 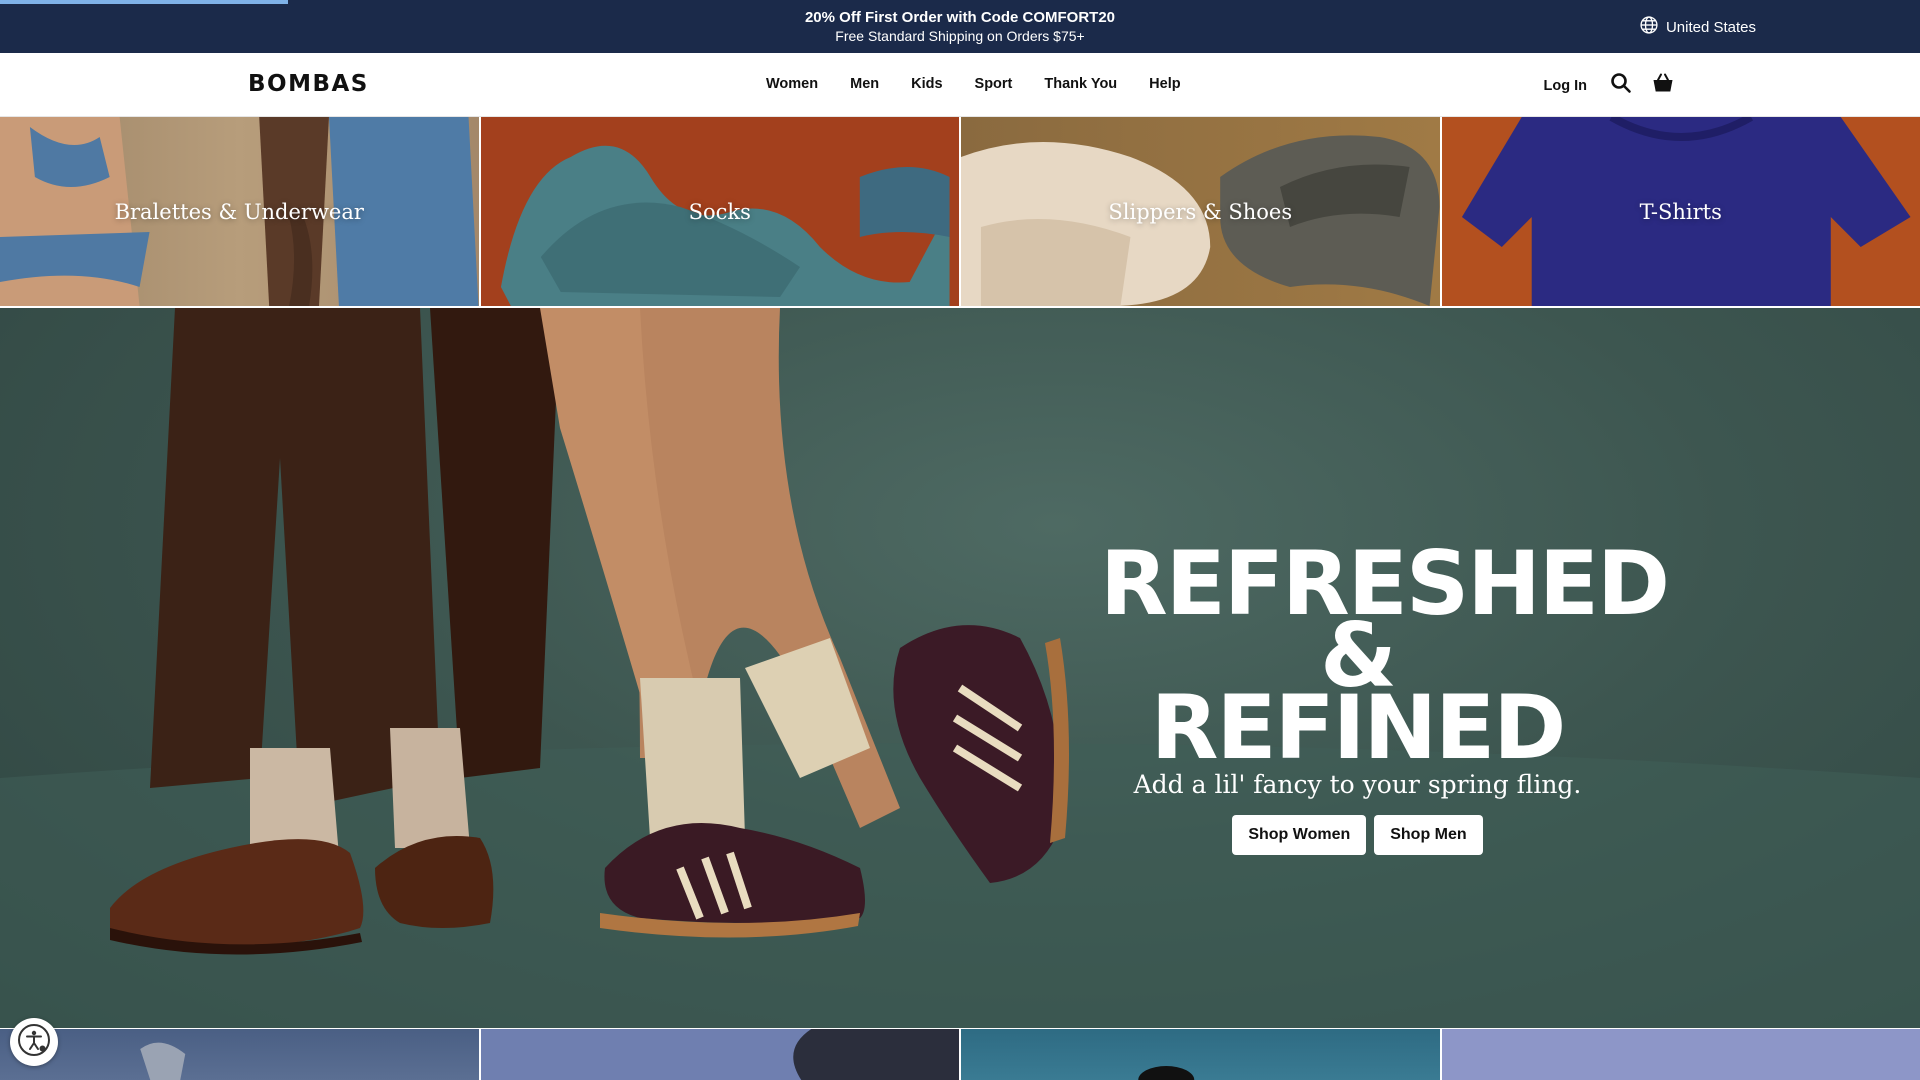 What do you see at coordinates (308, 84) in the screenshot?
I see `bombas-logo: BOMBAS` at bounding box center [308, 84].